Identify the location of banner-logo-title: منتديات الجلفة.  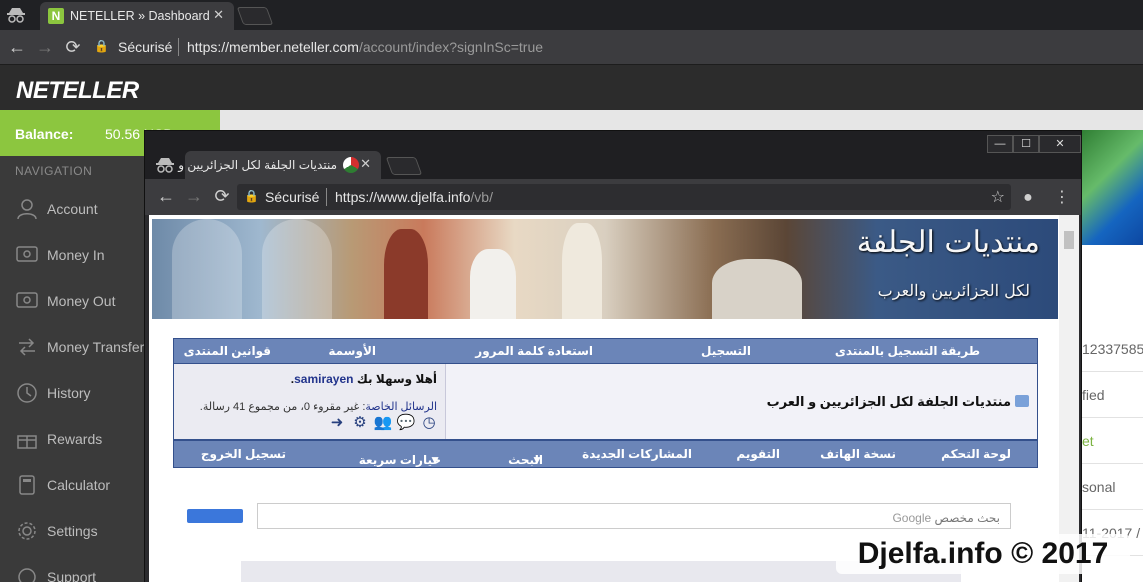
(948, 242).